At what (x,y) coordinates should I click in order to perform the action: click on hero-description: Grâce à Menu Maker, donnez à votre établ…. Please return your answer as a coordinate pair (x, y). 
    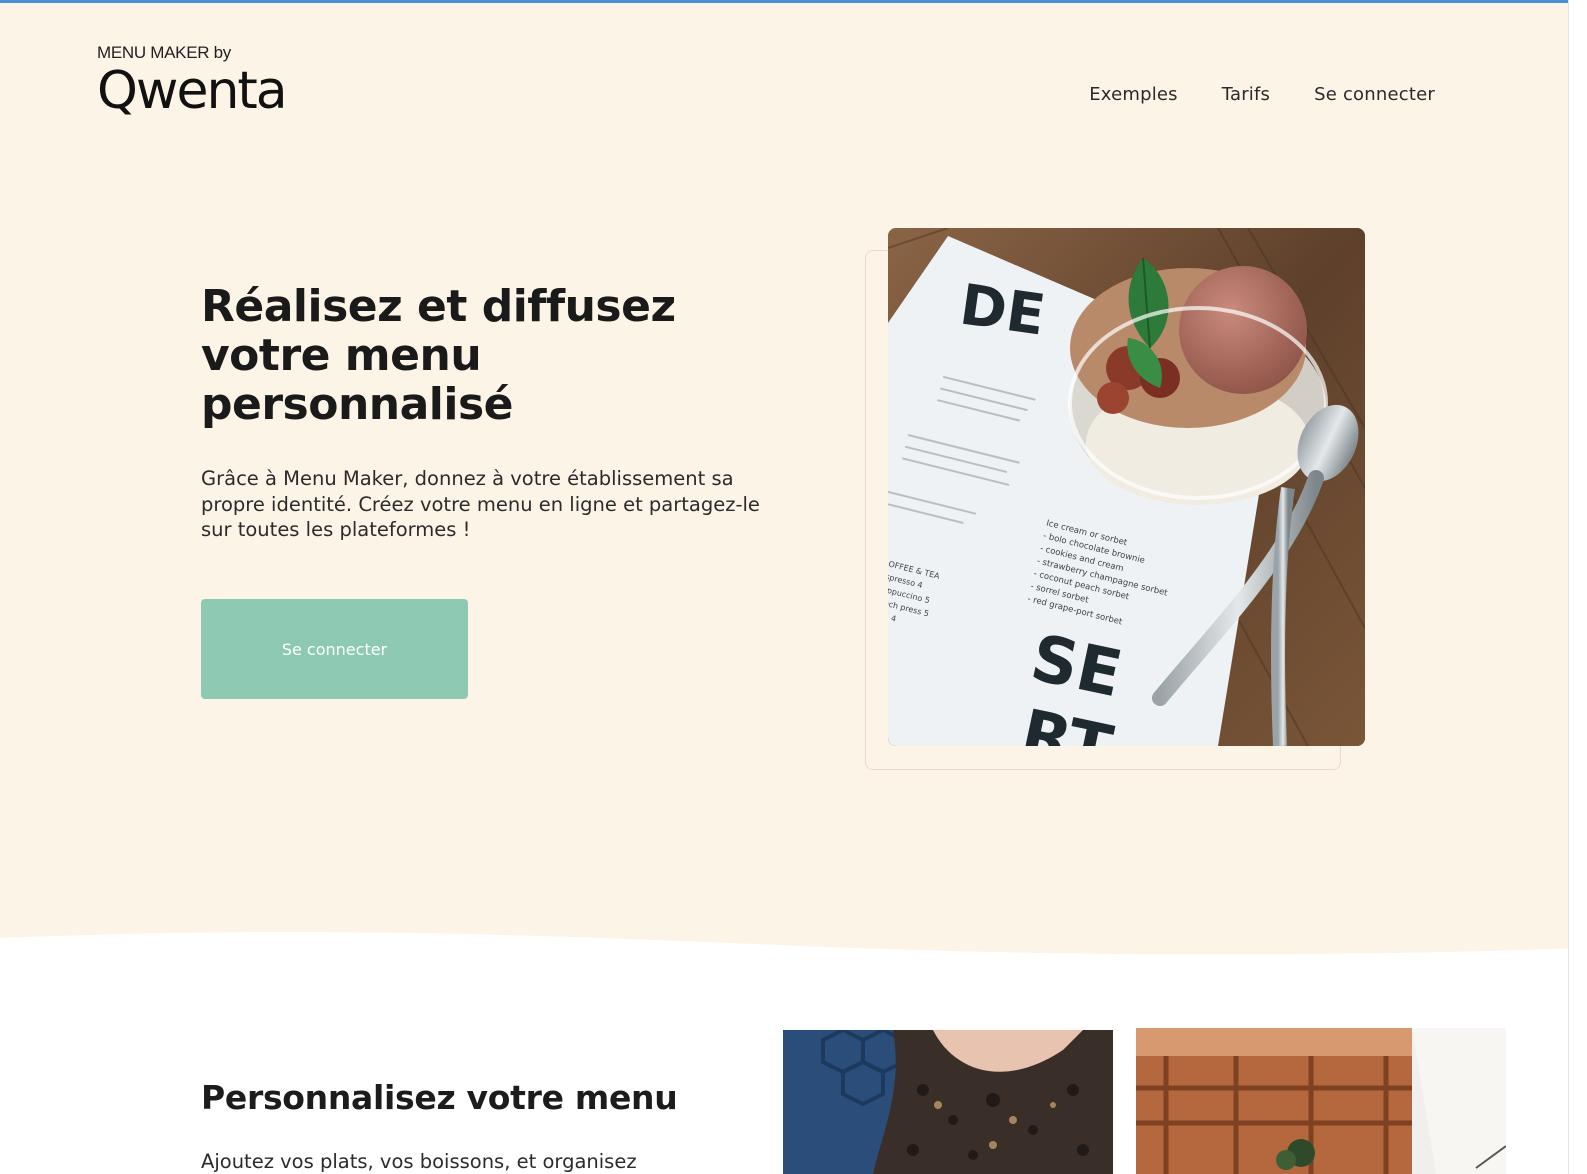
    Looking at the image, I should click on (480, 504).